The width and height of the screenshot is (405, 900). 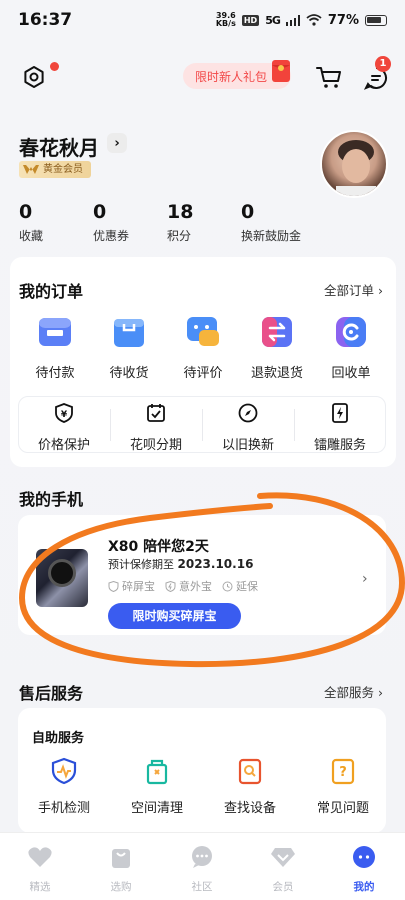 I want to click on service-laser-engraving: 镭雕服务, so click(x=340, y=428).